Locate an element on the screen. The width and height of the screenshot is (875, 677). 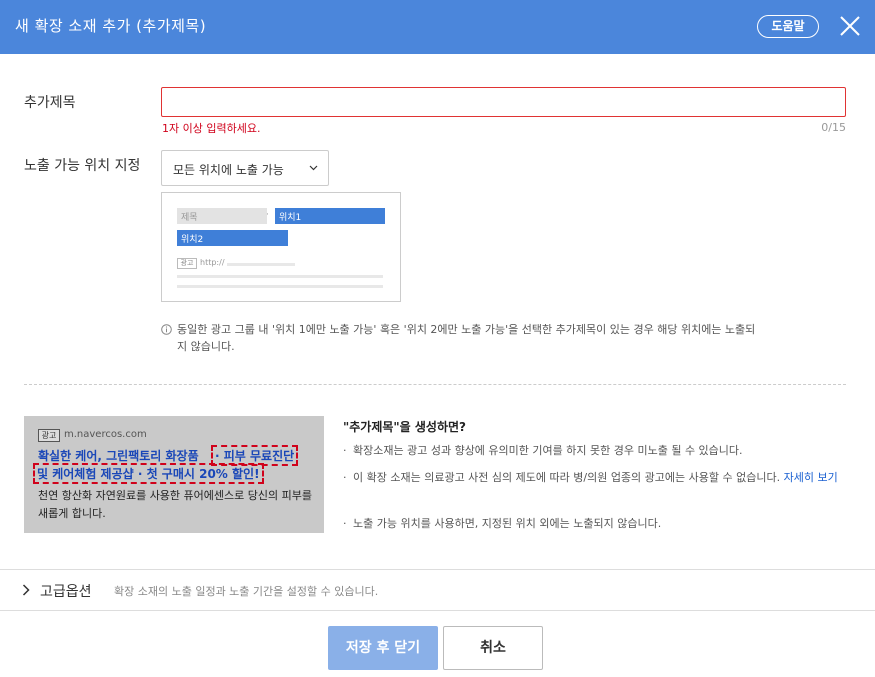
sample-ad-headline: 확실한 케어, 그린팩토리 화장품 is located at coordinates (118, 456).